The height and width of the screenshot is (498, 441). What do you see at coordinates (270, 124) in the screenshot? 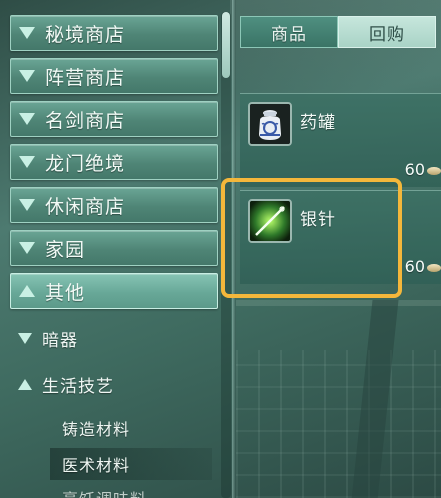
I see `jar-icon` at bounding box center [270, 124].